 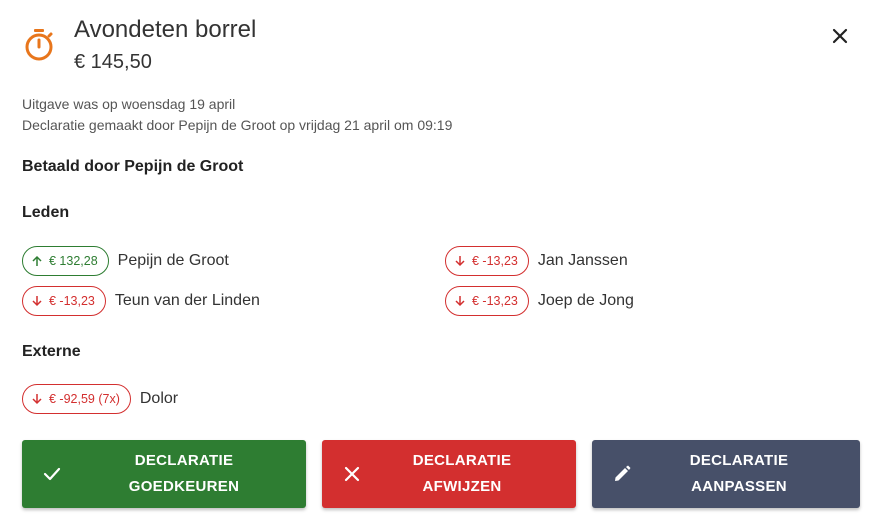 I want to click on check-icon, so click(x=52, y=474).